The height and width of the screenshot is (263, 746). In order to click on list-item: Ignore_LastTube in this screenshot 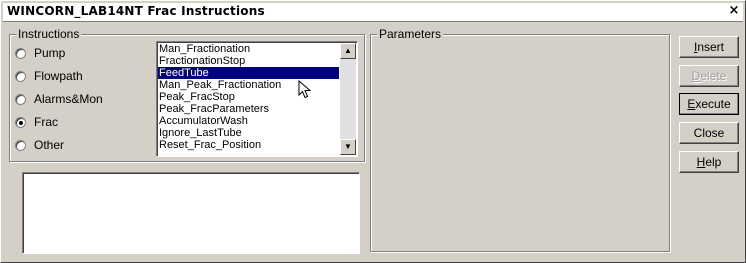, I will do `click(248, 133)`.